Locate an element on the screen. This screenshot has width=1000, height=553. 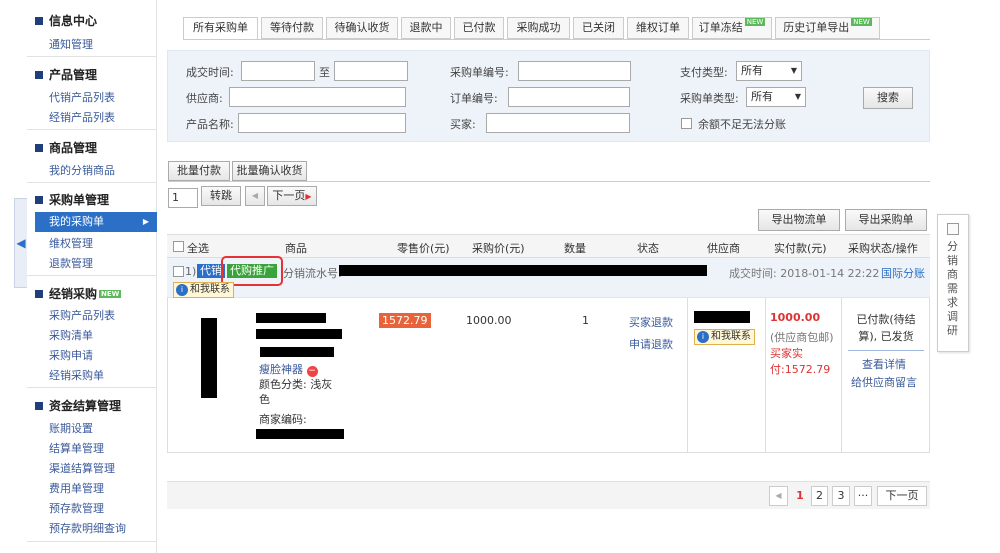
sidebar-section-title: 商品管理 is located at coordinates (66, 147).